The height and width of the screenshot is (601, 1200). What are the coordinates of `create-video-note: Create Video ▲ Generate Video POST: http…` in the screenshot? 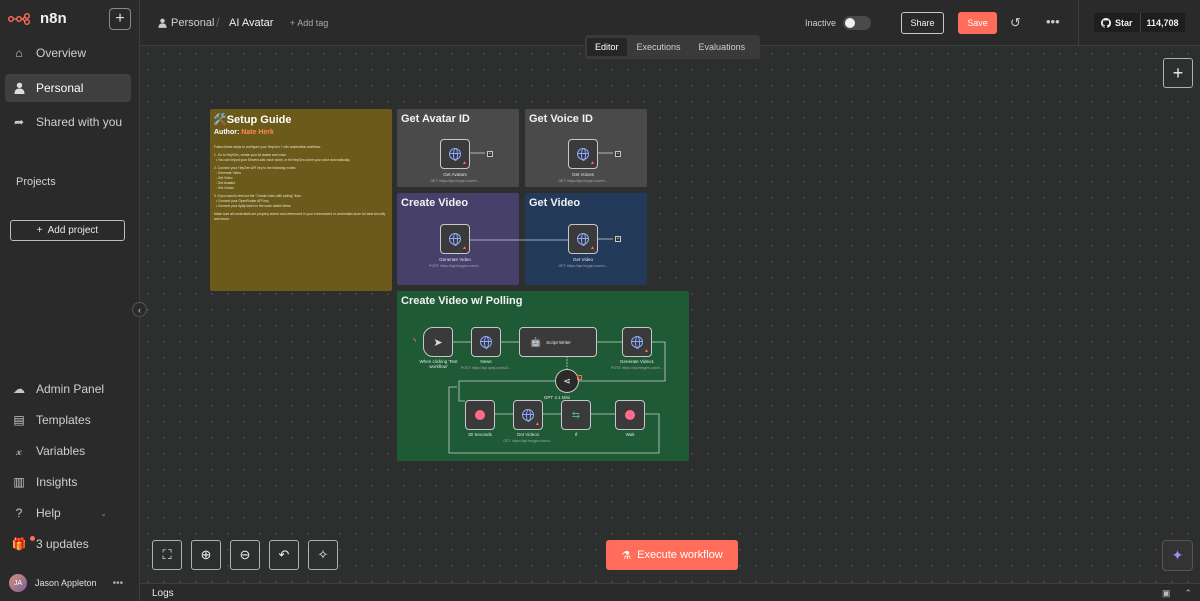 It's located at (458, 239).